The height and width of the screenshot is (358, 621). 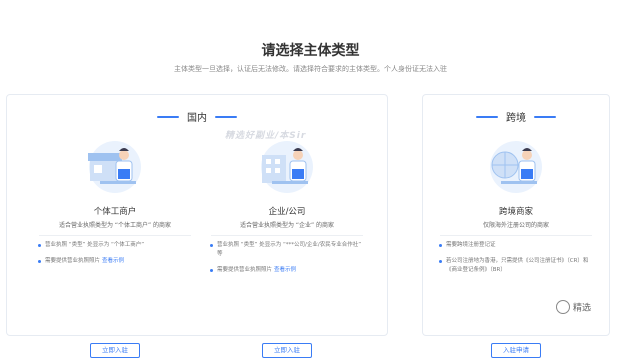 I want to click on crossborder-header-title: 跨境, so click(x=516, y=118).